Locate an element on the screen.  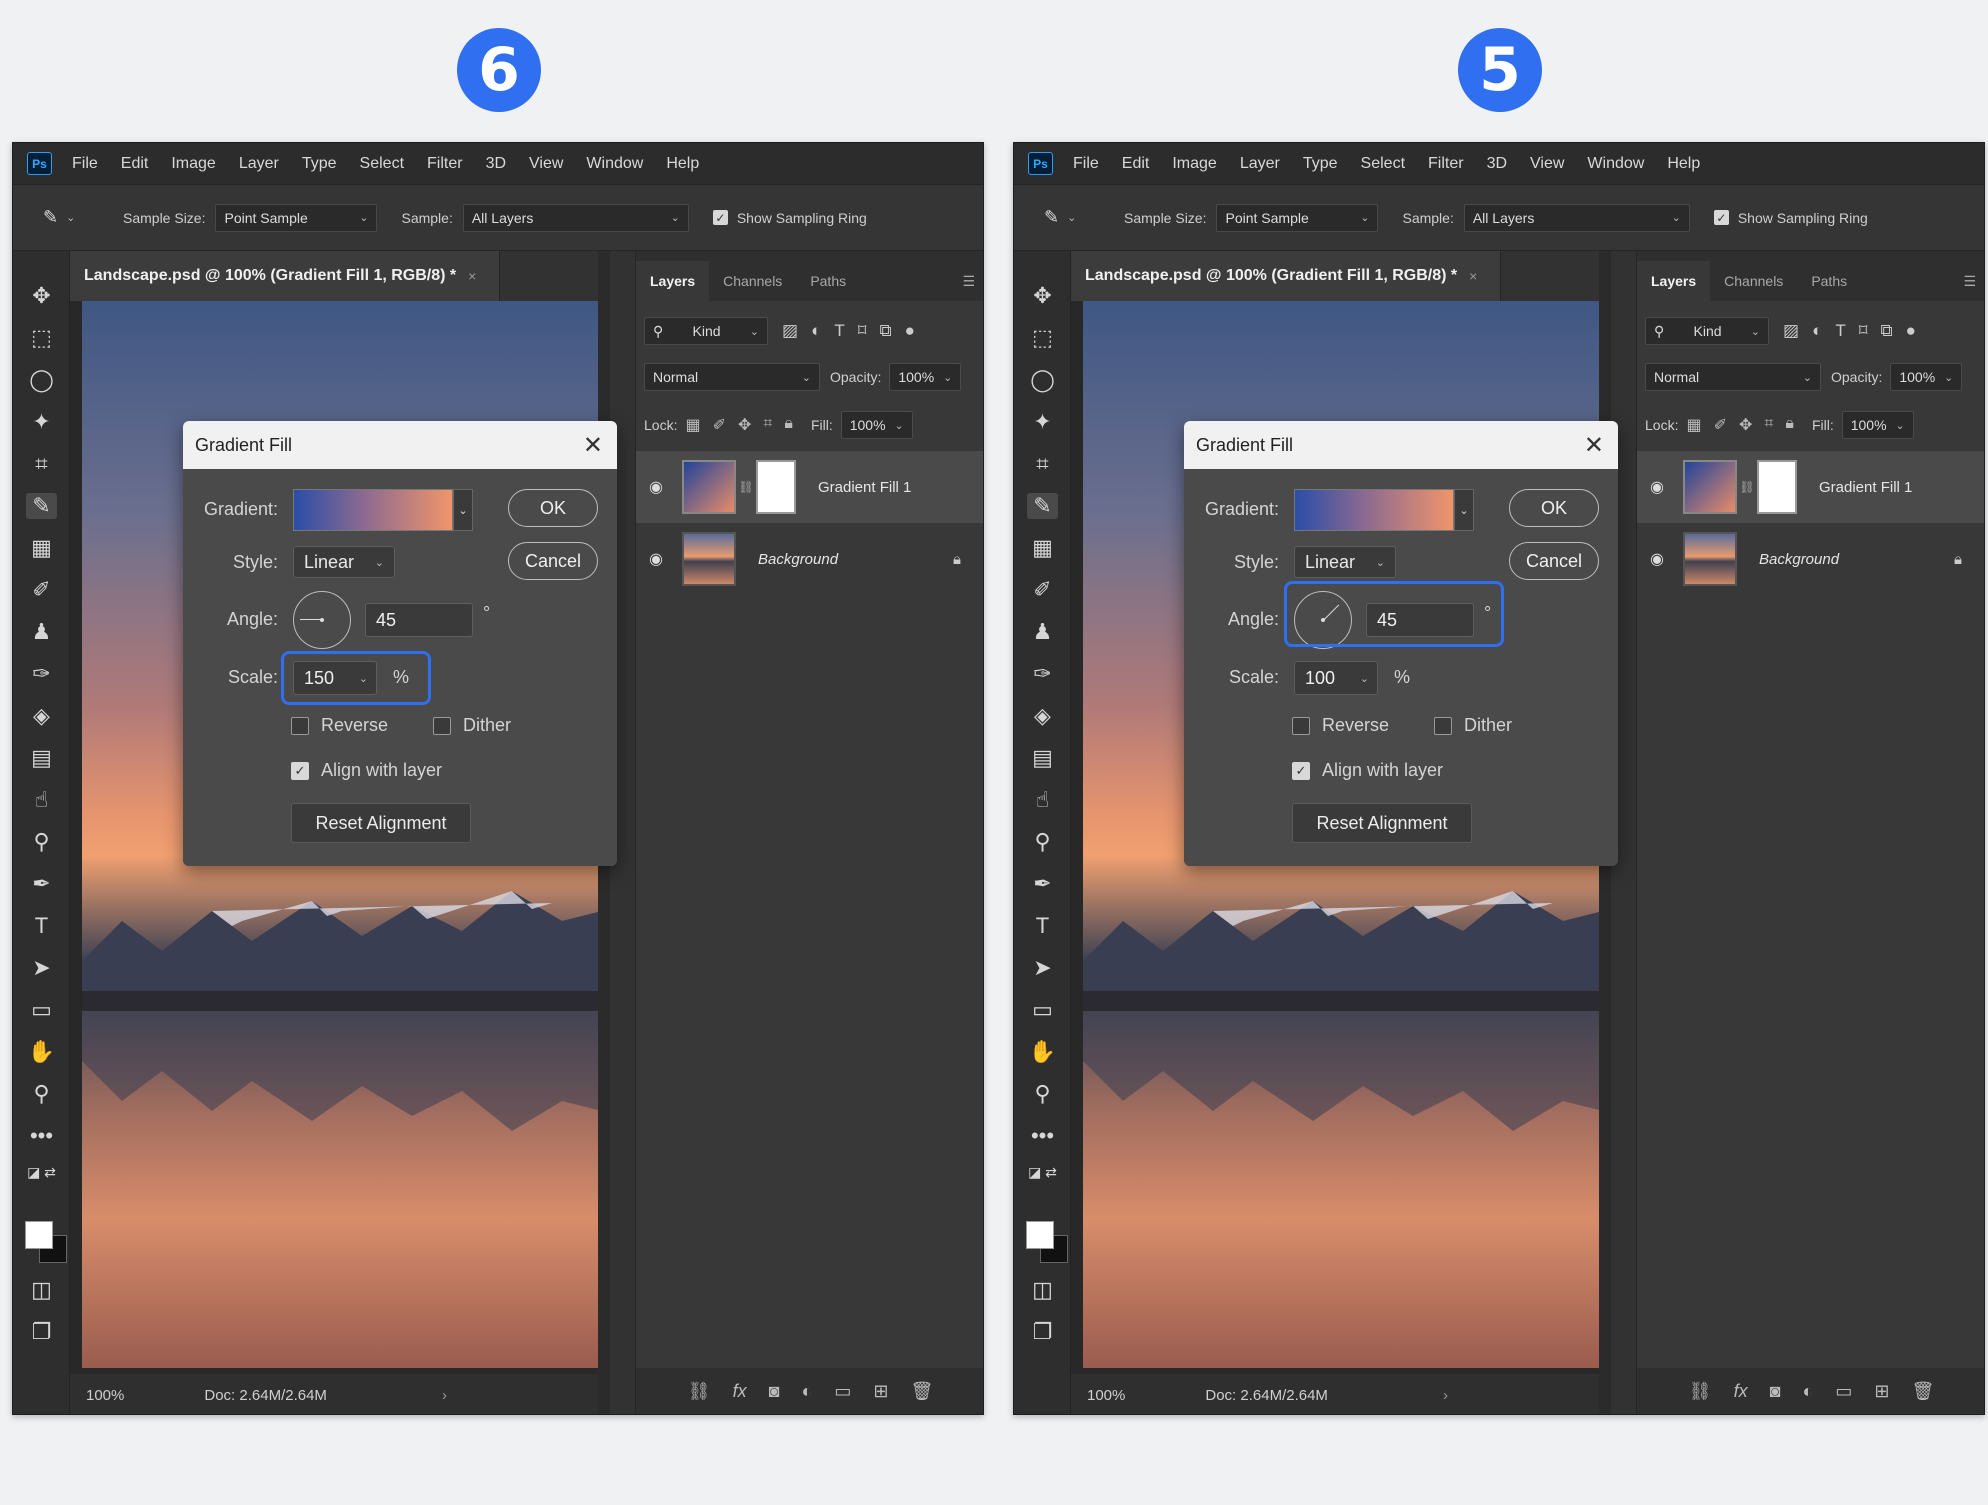
layer-row-background: ◉ Background 🔒︎ is located at coordinates (809, 559).